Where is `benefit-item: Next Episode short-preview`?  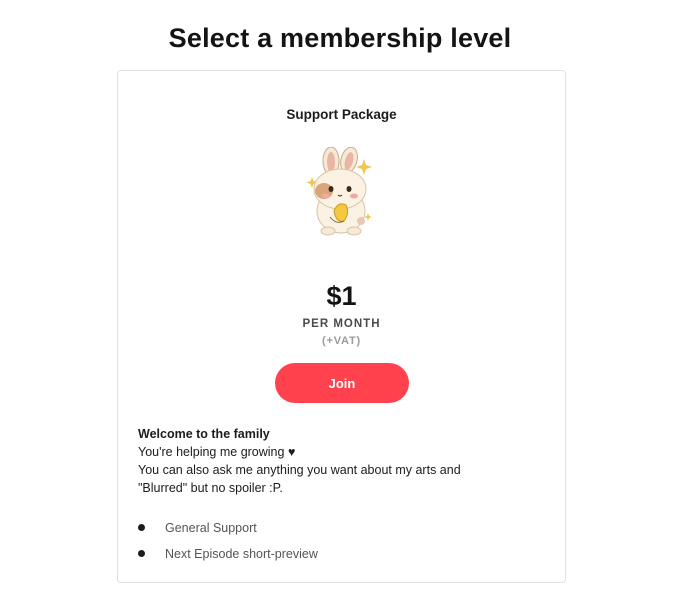
benefit-item: Next Episode short-preview is located at coordinates (343, 554).